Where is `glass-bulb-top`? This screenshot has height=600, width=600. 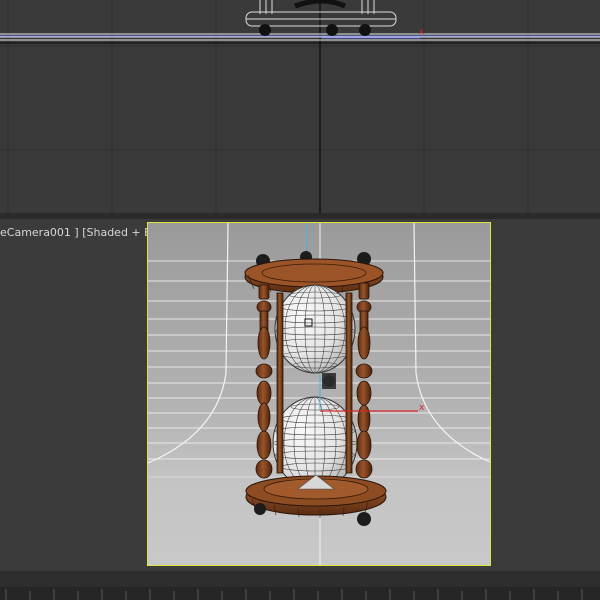 glass-bulb-top is located at coordinates (315, 329).